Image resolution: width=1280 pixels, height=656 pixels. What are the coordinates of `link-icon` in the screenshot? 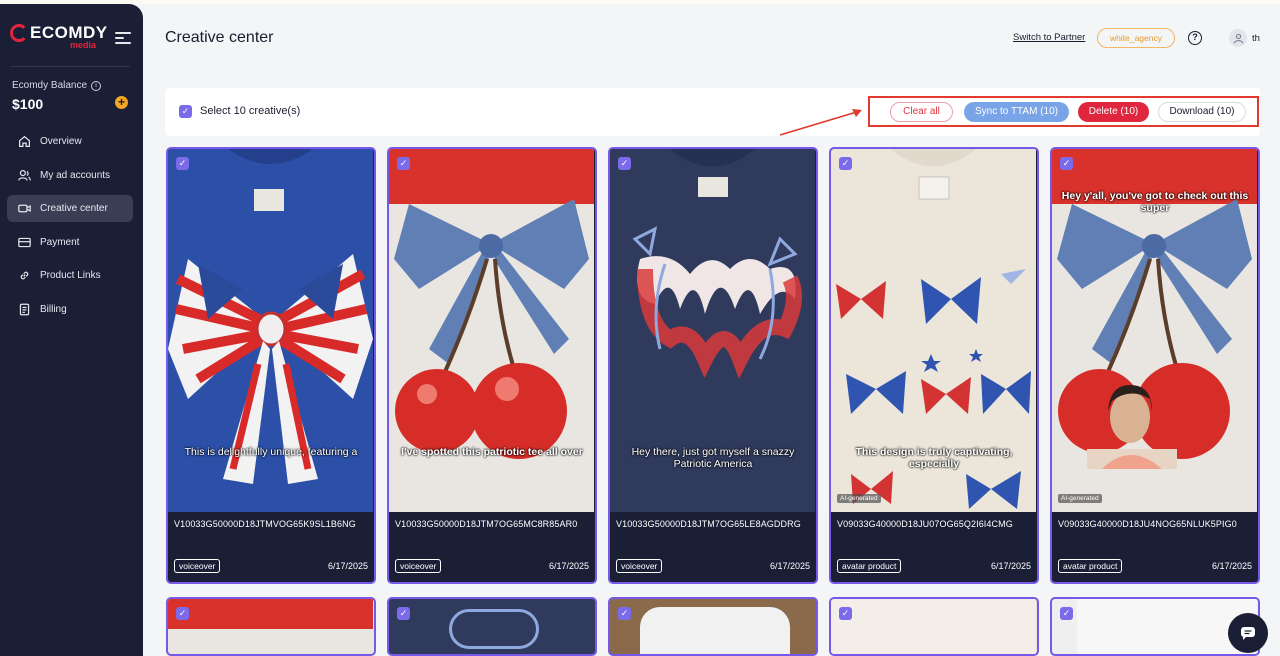 It's located at (24, 276).